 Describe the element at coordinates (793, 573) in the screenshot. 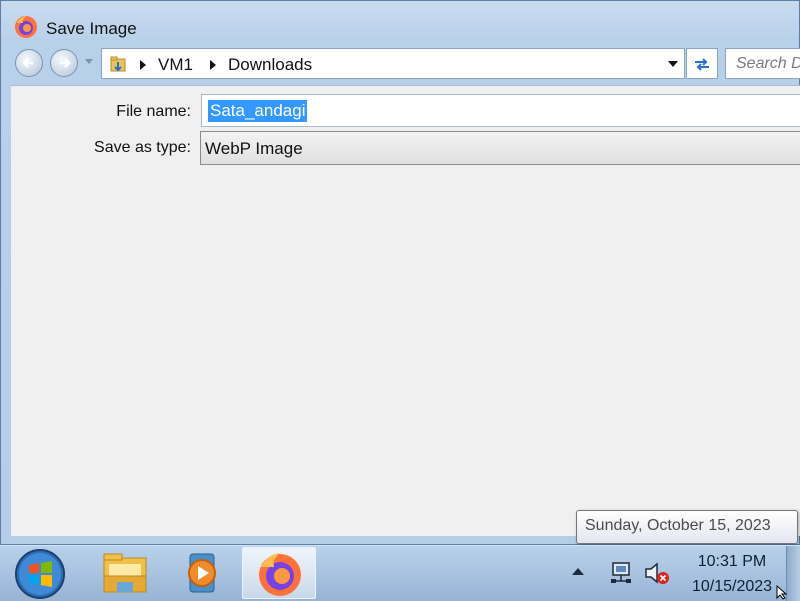

I see `show-desktop-button` at that location.